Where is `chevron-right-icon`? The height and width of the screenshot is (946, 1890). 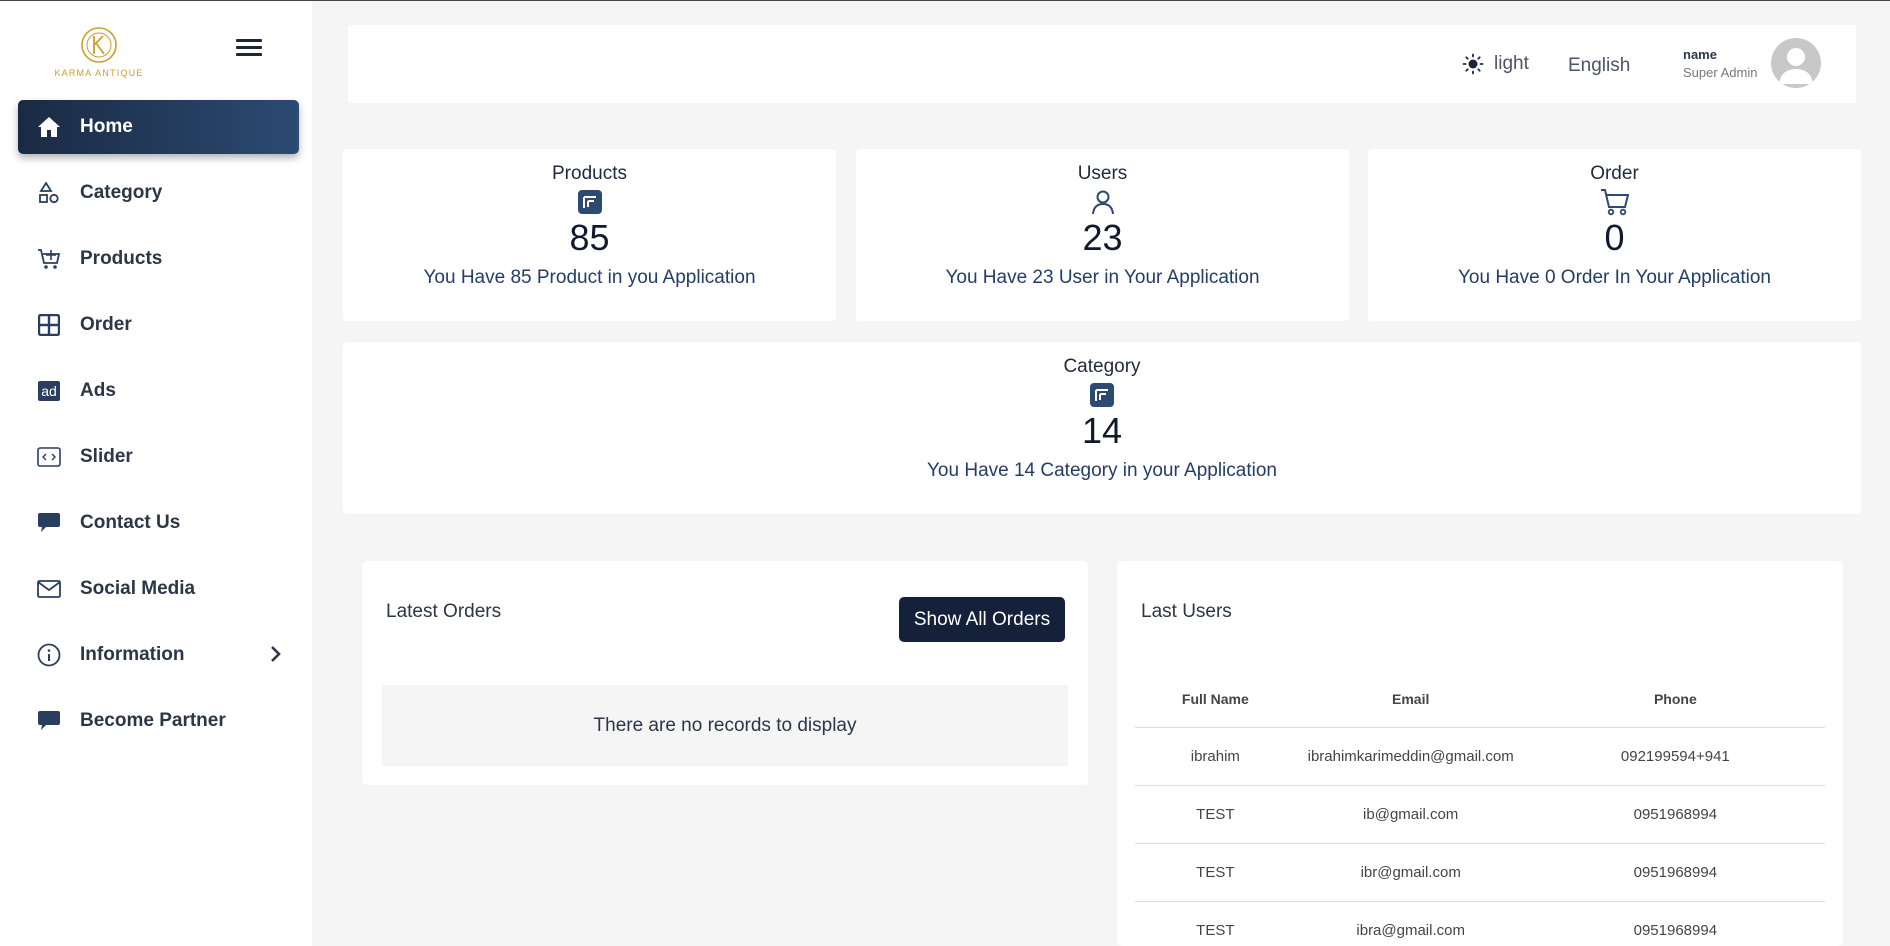 chevron-right-icon is located at coordinates (275, 654).